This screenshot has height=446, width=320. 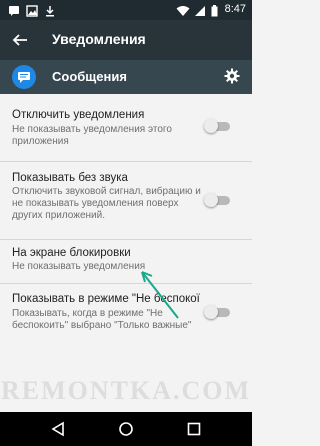 What do you see at coordinates (194, 431) in the screenshot?
I see `recents-square-icon` at bounding box center [194, 431].